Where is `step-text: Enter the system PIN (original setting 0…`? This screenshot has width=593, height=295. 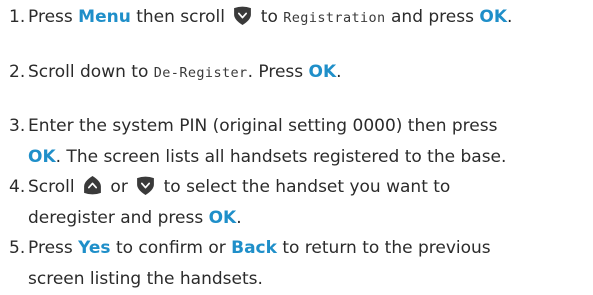
step-text: Enter the system PIN (original setting 0… is located at coordinates (263, 126).